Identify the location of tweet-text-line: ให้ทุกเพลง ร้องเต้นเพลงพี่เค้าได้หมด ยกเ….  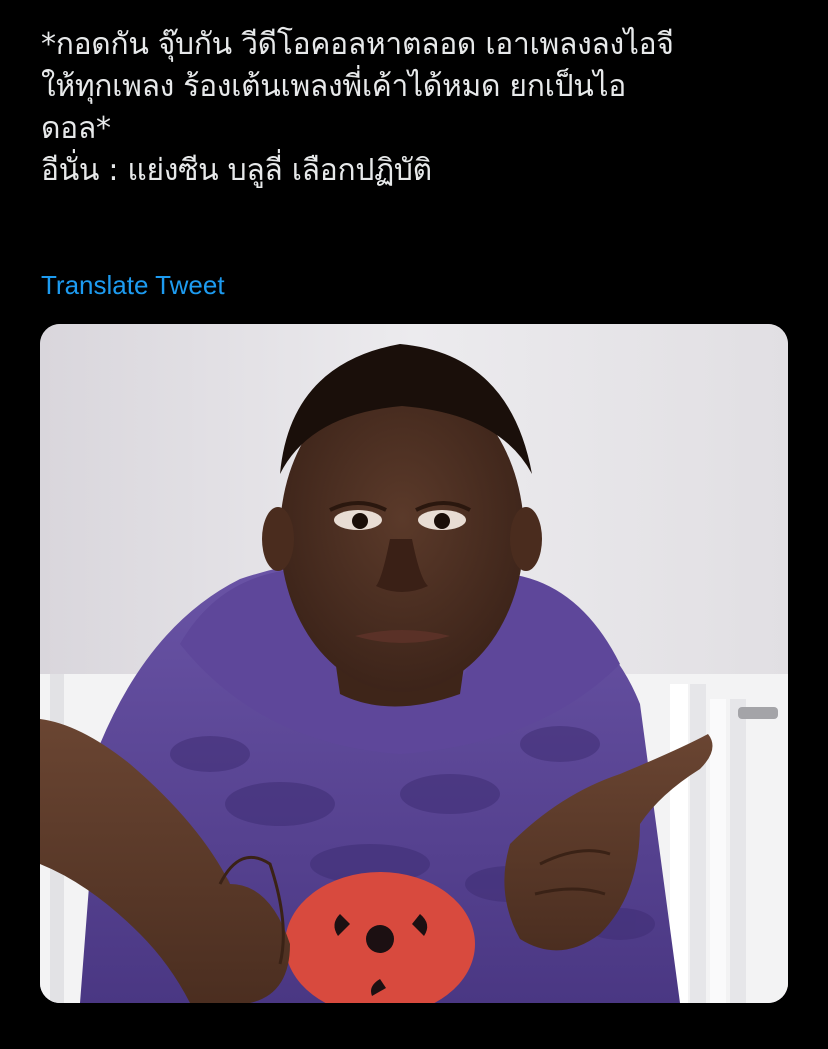
(333, 86).